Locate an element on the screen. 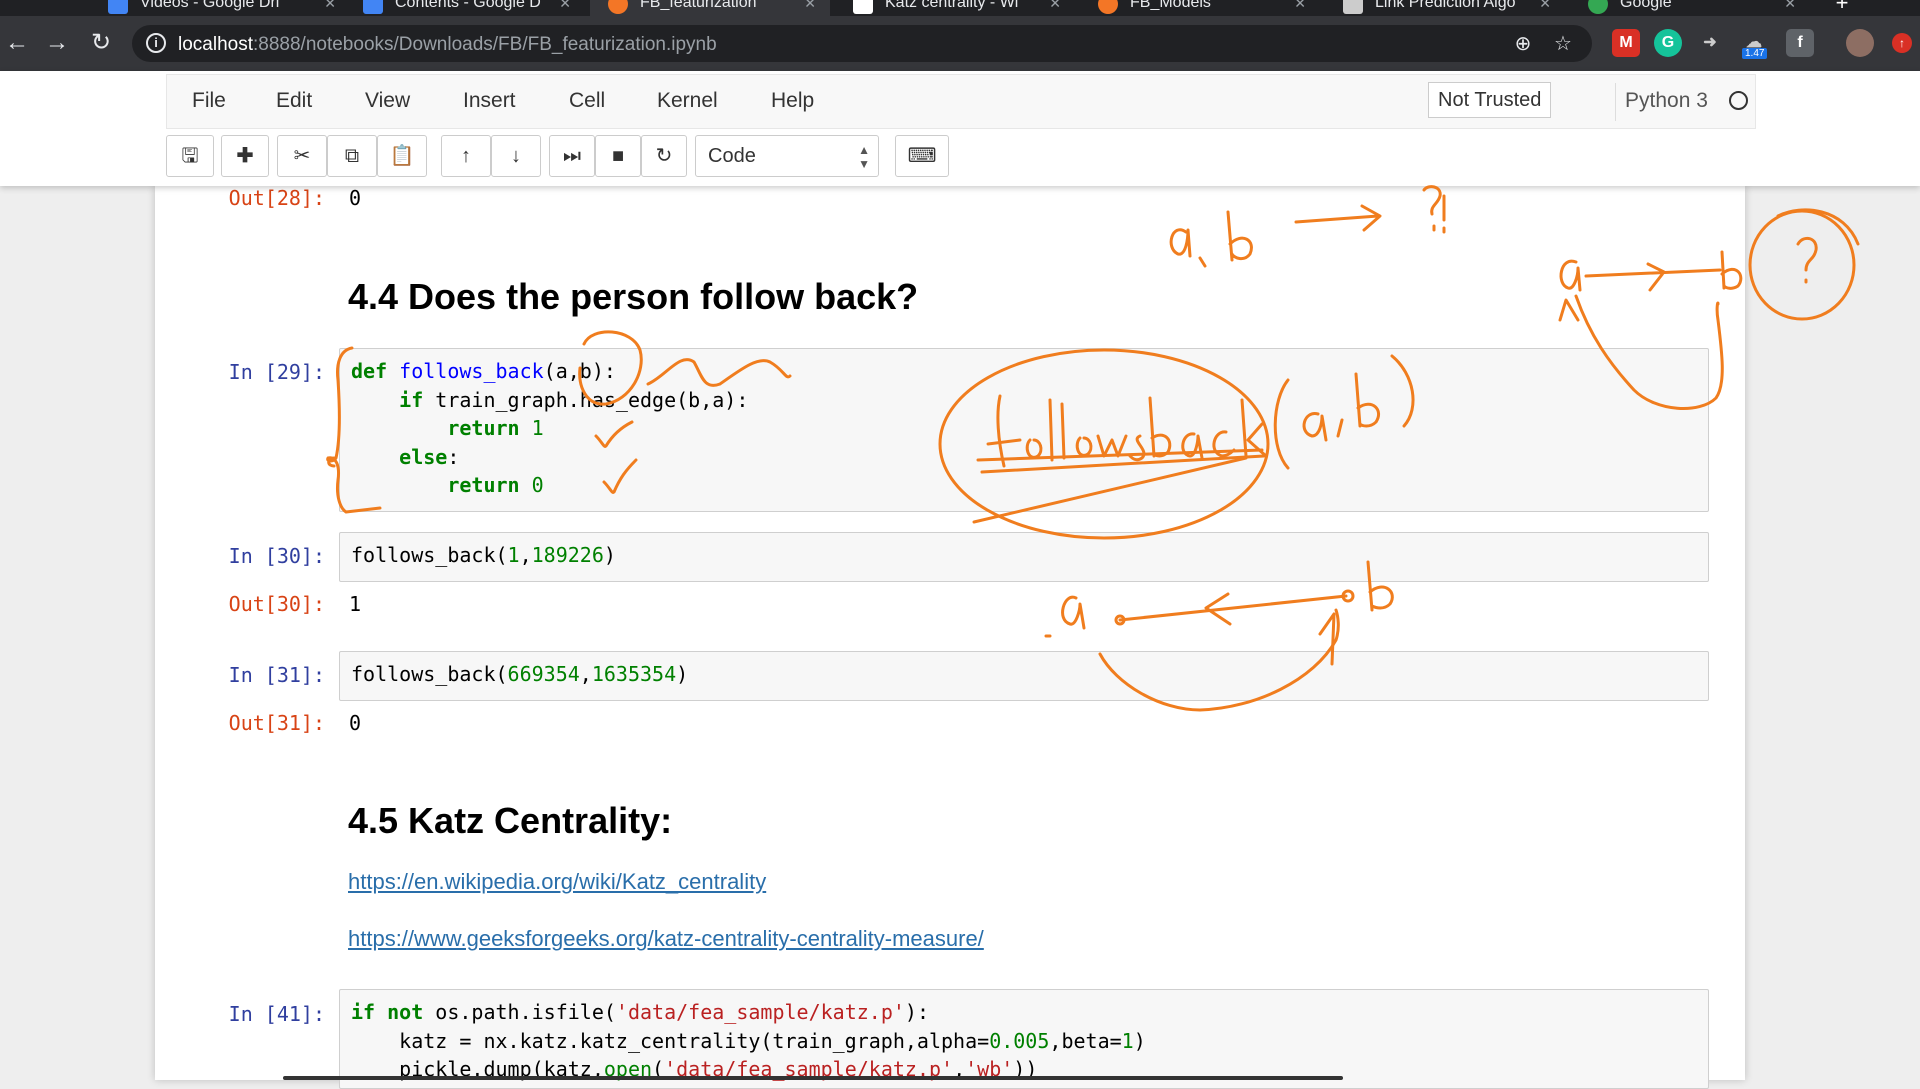 The height and width of the screenshot is (1089, 1920). gmail-icon: M is located at coordinates (1626, 43).